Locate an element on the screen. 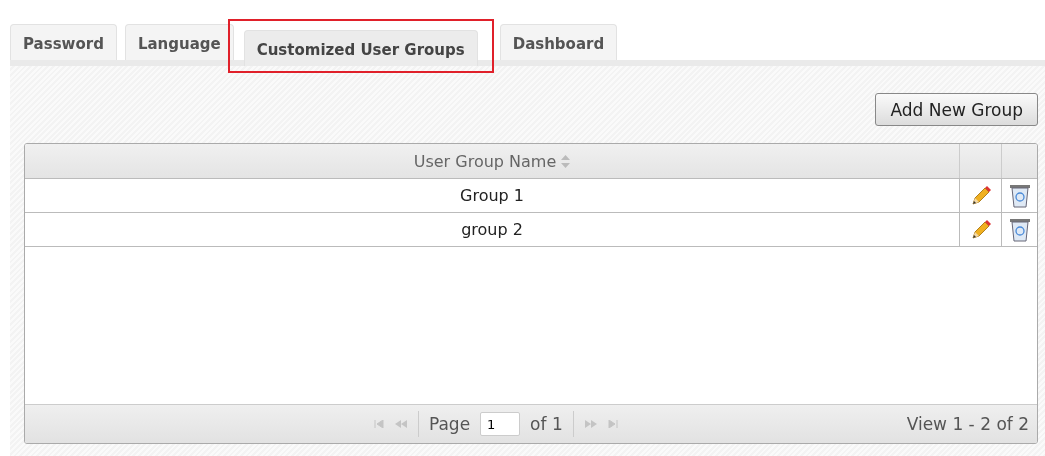 The height and width of the screenshot is (456, 1045). table-cell-text: Group 1 is located at coordinates (492, 196).